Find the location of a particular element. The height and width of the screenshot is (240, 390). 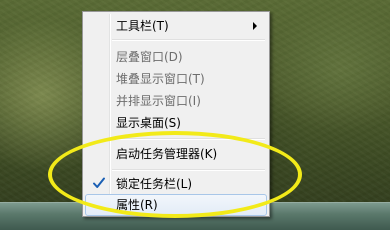

menu-item-label: 启动任务管理器(K) is located at coordinates (167, 154).